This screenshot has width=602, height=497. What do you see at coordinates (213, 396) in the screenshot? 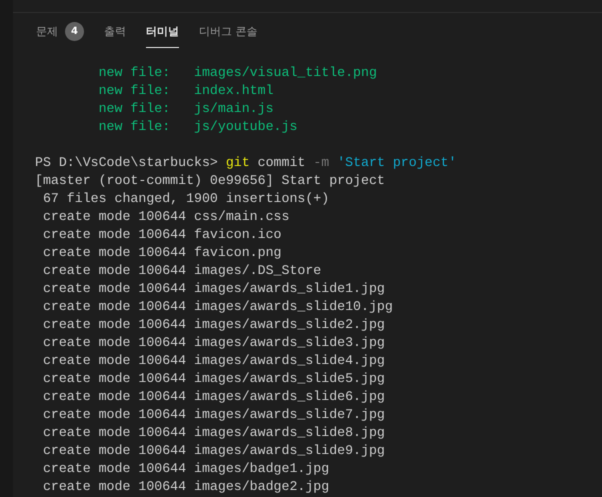
I see `terminal-text: create mode 100644 images/awards_slide6.jpg` at bounding box center [213, 396].